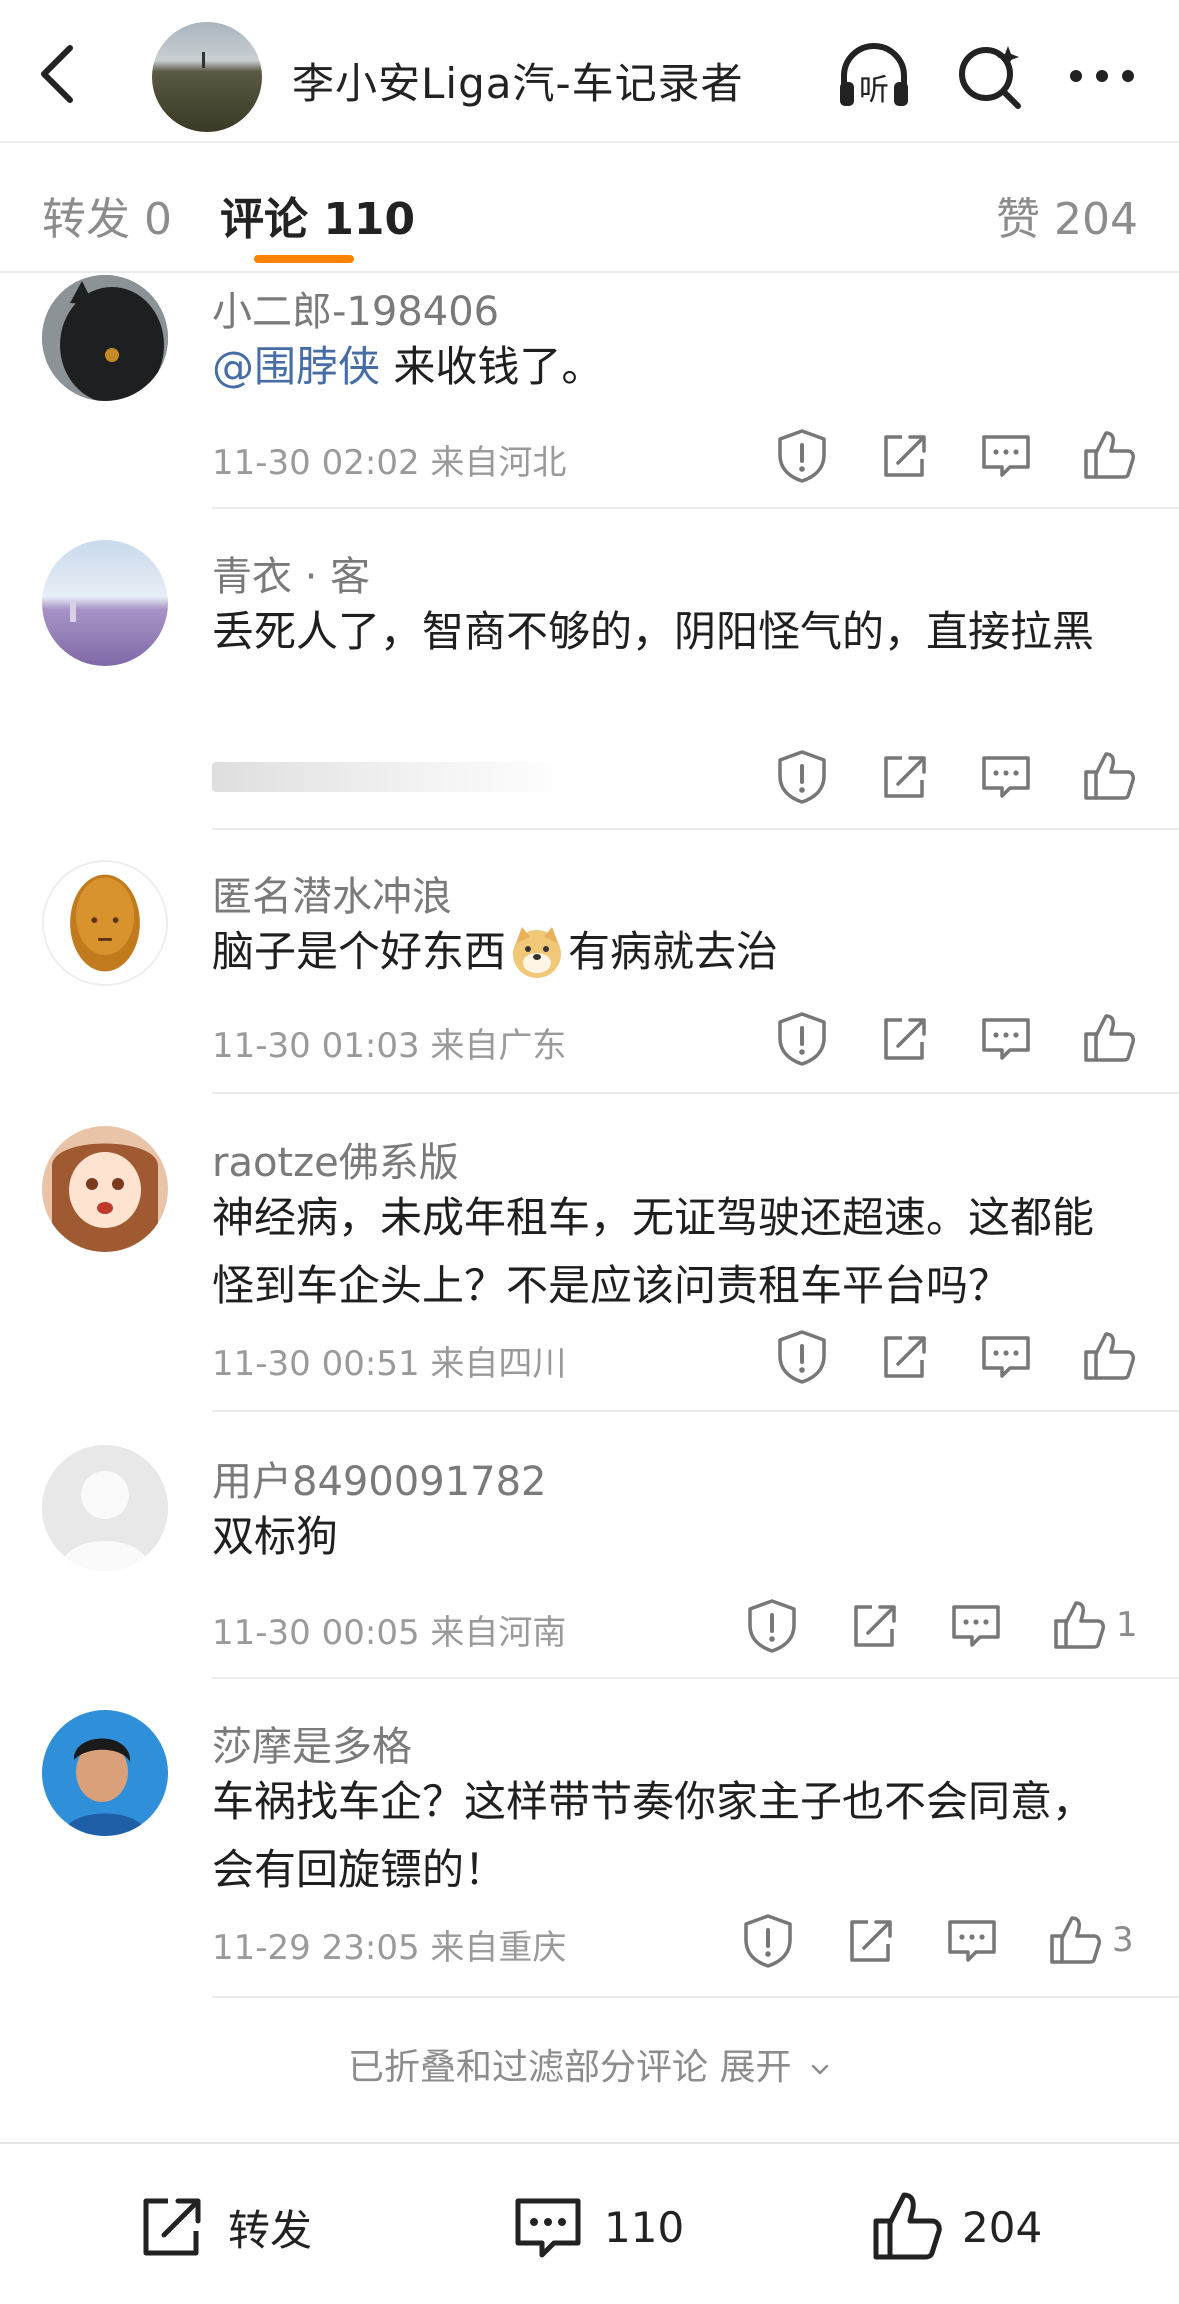 The width and height of the screenshot is (1179, 2304). Describe the element at coordinates (389, 1364) in the screenshot. I see `comment-meta: 11-30 00:51 来自四川` at that location.